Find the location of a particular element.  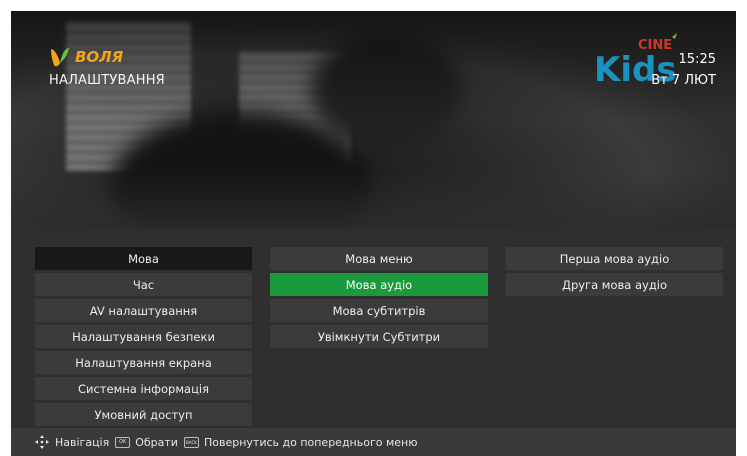

submenu-item-audio-language: Мова аудіо is located at coordinates (379, 284).